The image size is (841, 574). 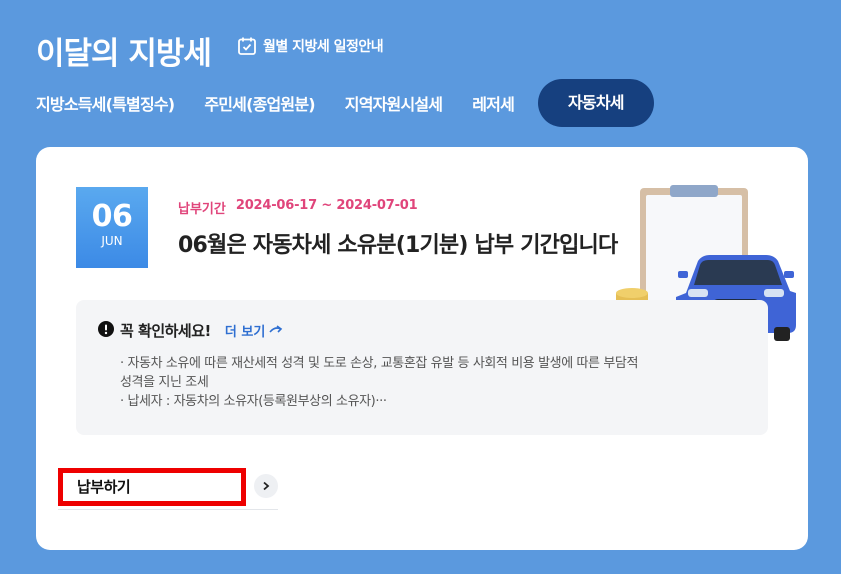 I want to click on notice-header: 꼭 확인하세요! 더 보기, so click(x=190, y=330).